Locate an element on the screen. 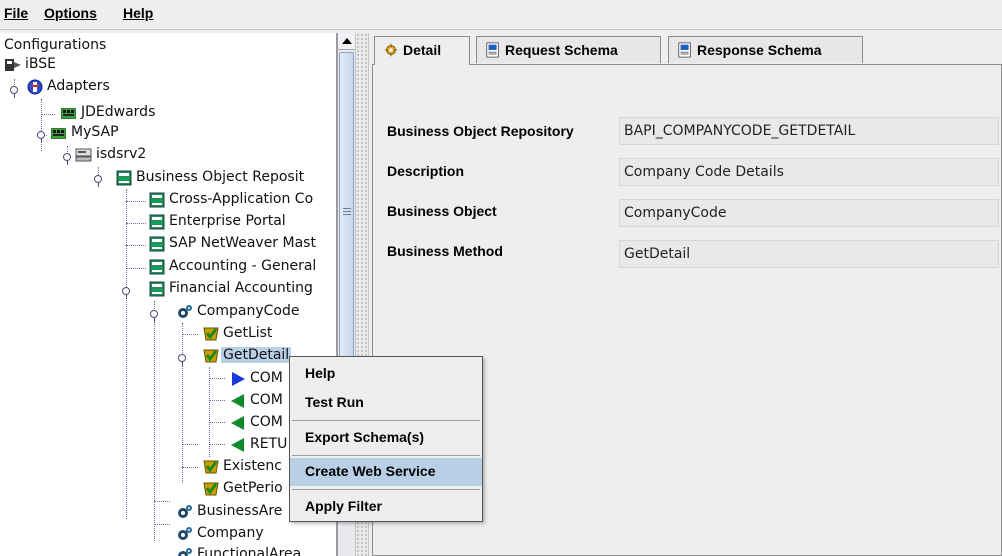 The height and width of the screenshot is (556, 1002). menu-help-label: Help is located at coordinates (138, 13).